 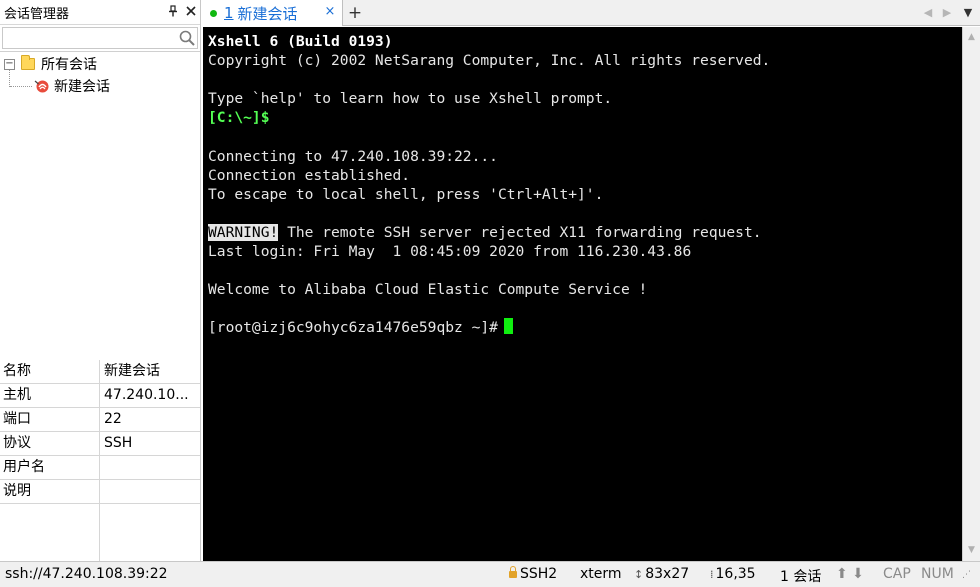 What do you see at coordinates (187, 38) in the screenshot?
I see `search-icon` at bounding box center [187, 38].